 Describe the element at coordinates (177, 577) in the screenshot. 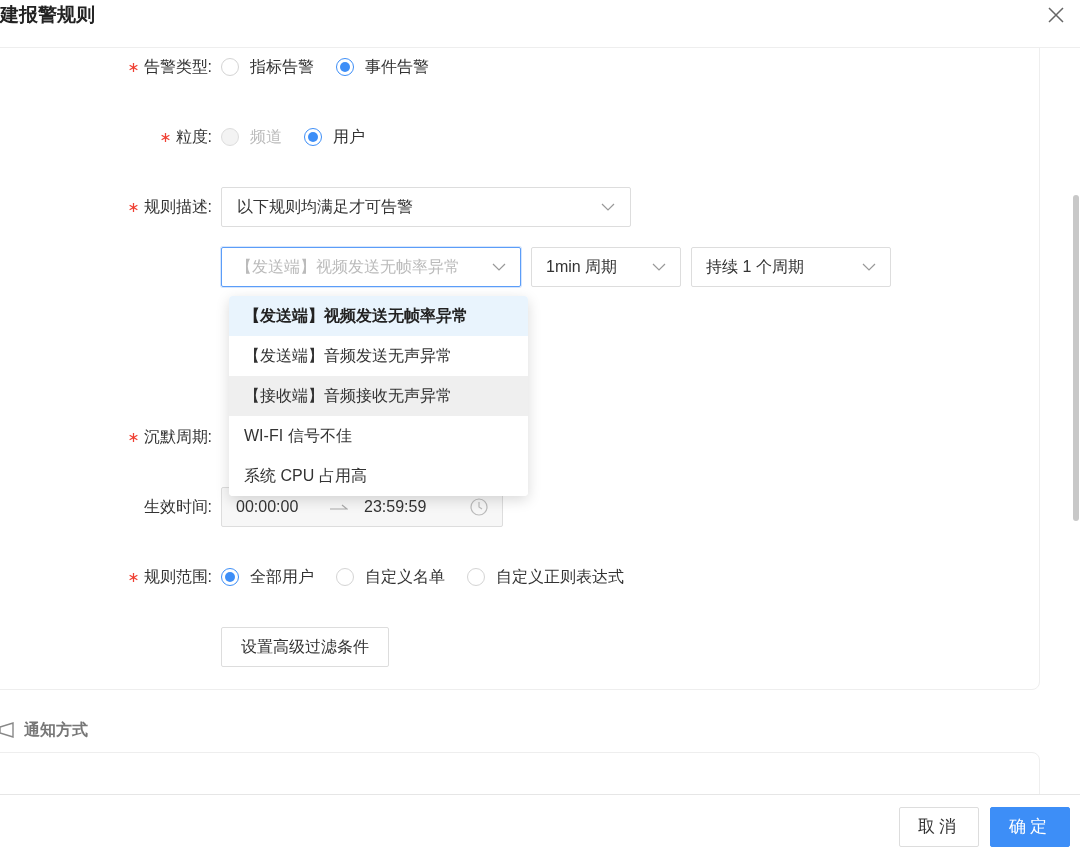

I see `field-label: 规则范围:` at that location.